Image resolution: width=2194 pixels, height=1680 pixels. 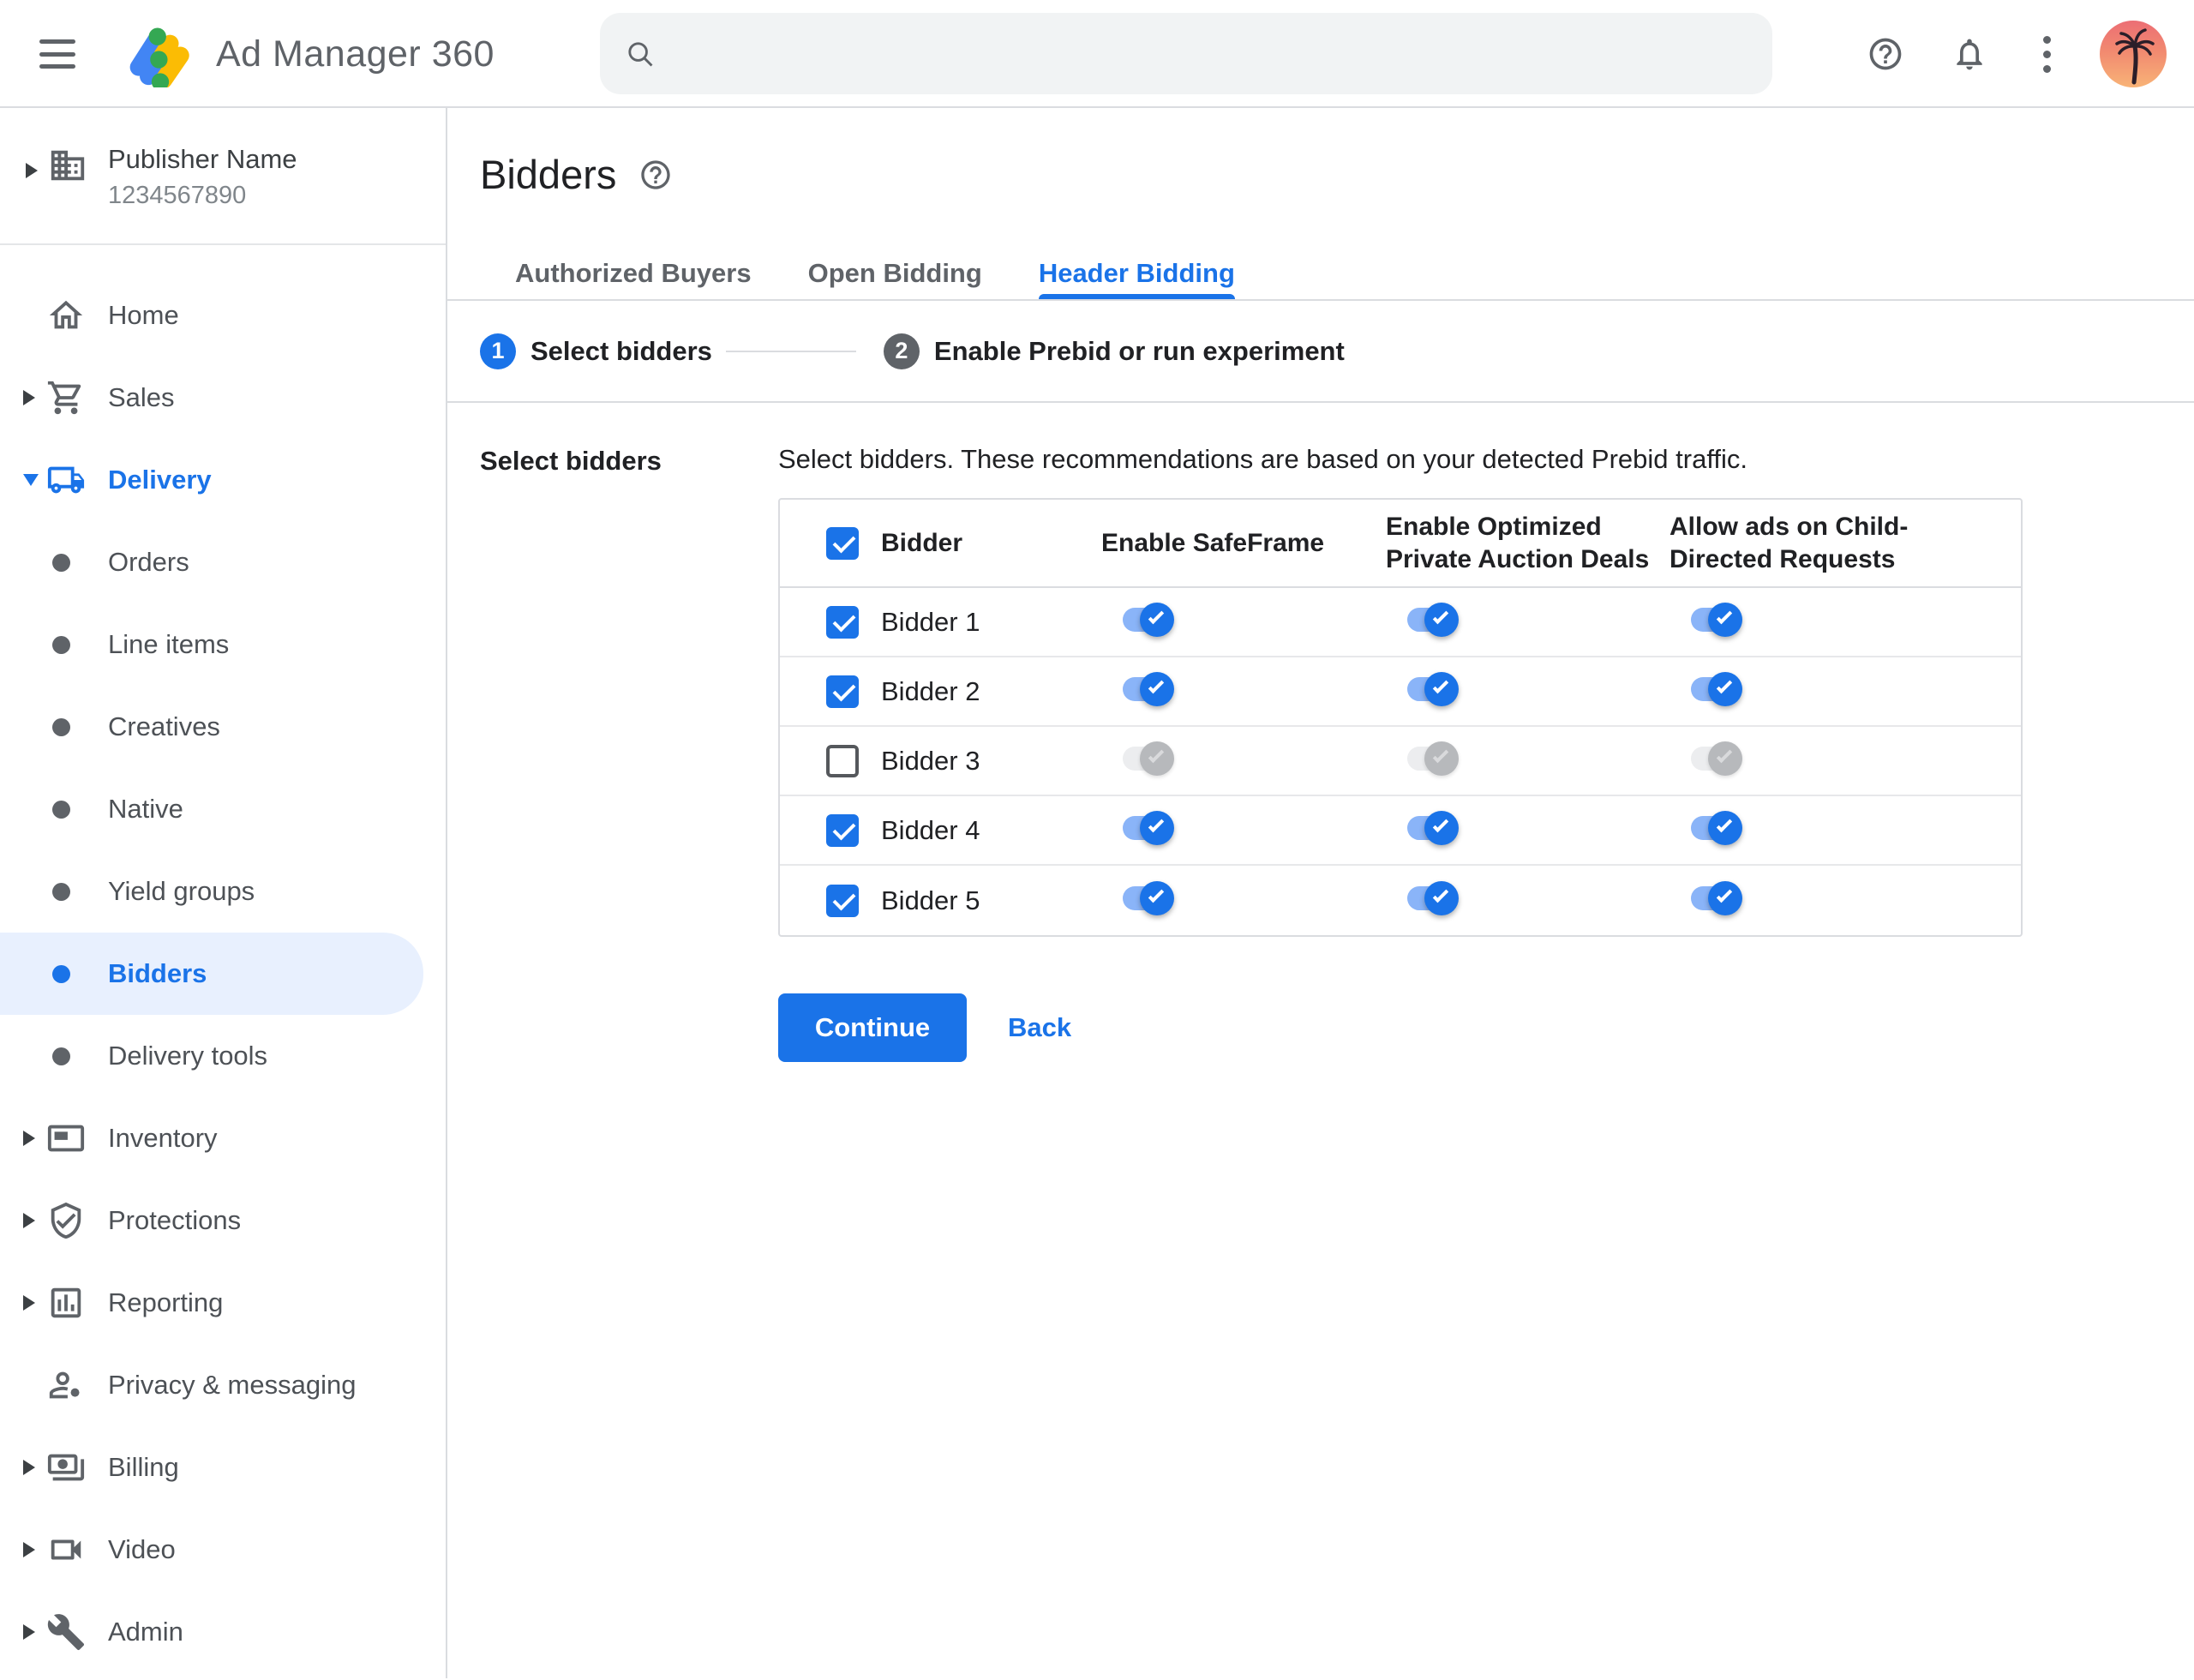 What do you see at coordinates (1211, 53) in the screenshot?
I see `search-input` at bounding box center [1211, 53].